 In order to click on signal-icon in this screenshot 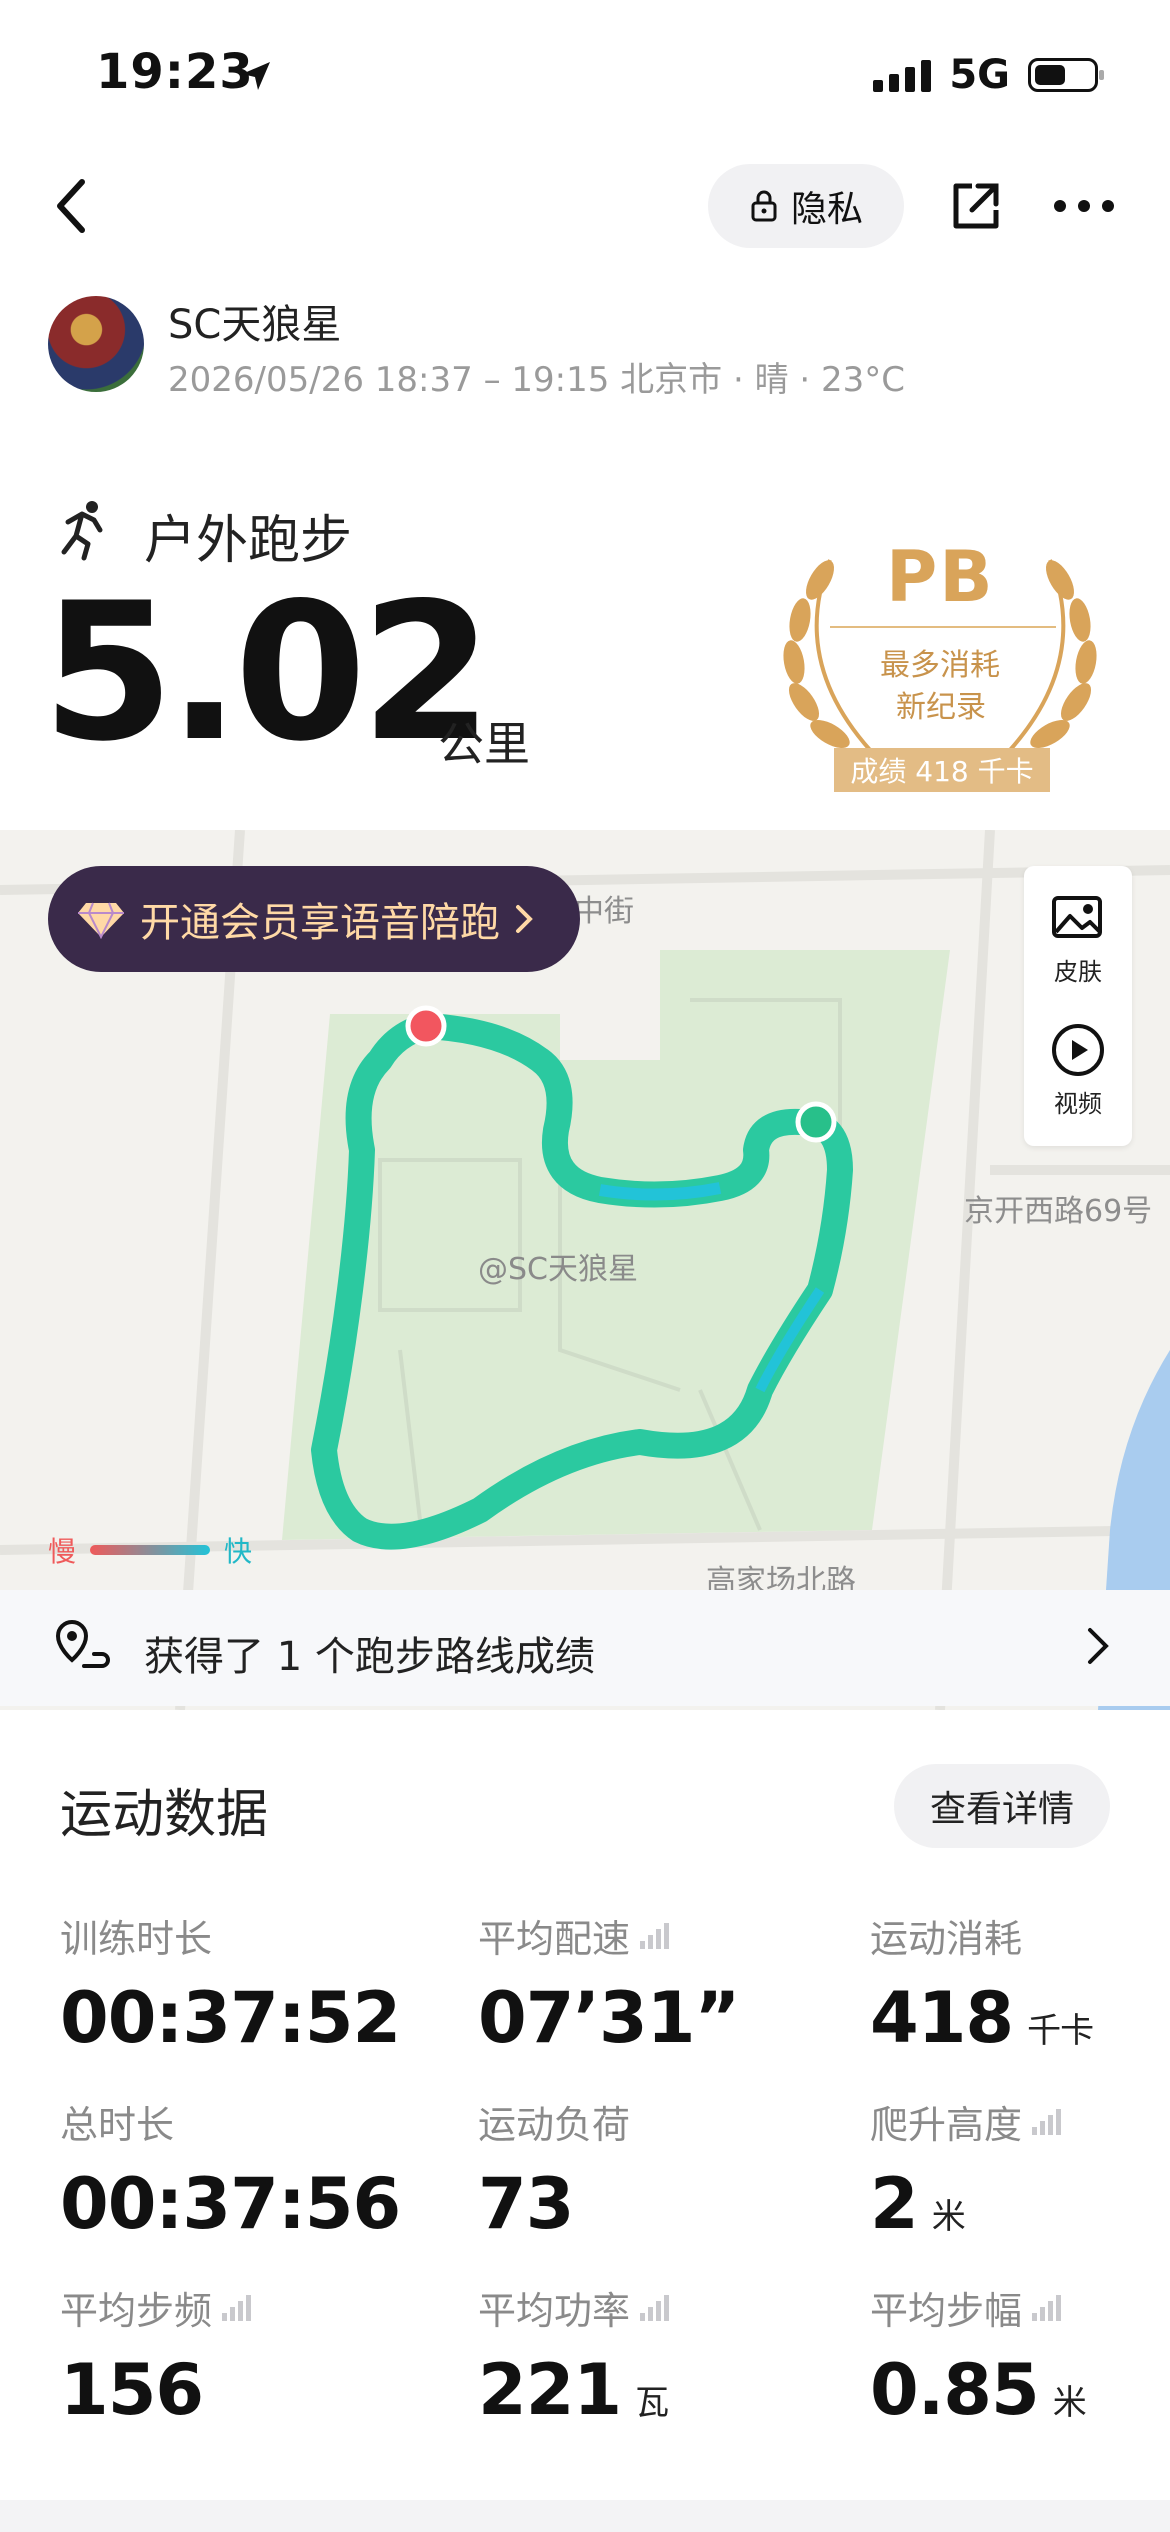, I will do `click(902, 75)`.